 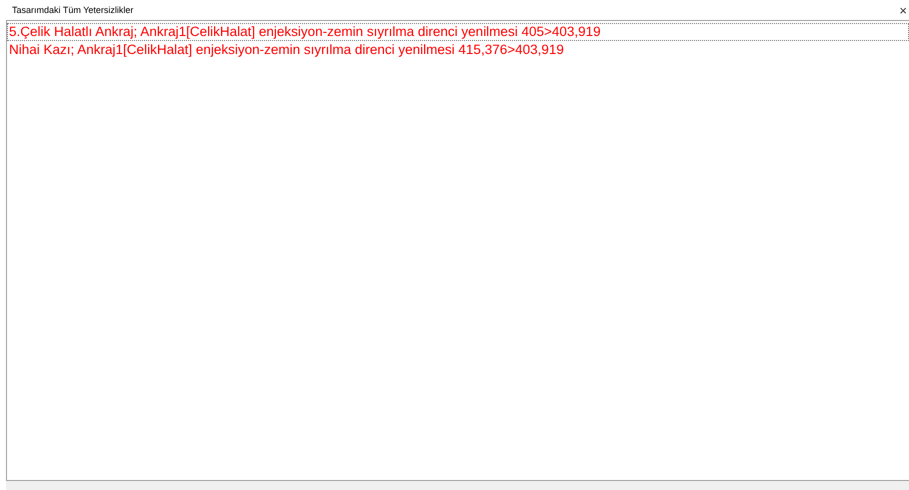 What do you see at coordinates (903, 10) in the screenshot?
I see `close-button: ×` at bounding box center [903, 10].